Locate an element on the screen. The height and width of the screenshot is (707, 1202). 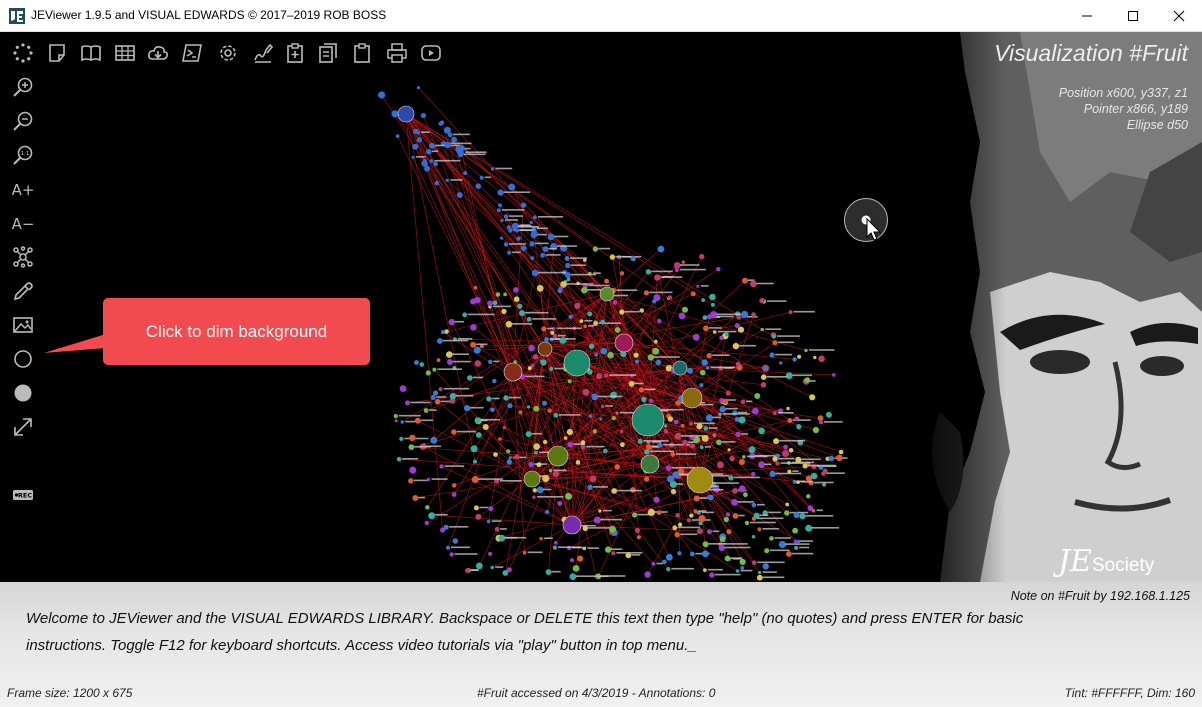
circle-filled-button is located at coordinates (23, 393).